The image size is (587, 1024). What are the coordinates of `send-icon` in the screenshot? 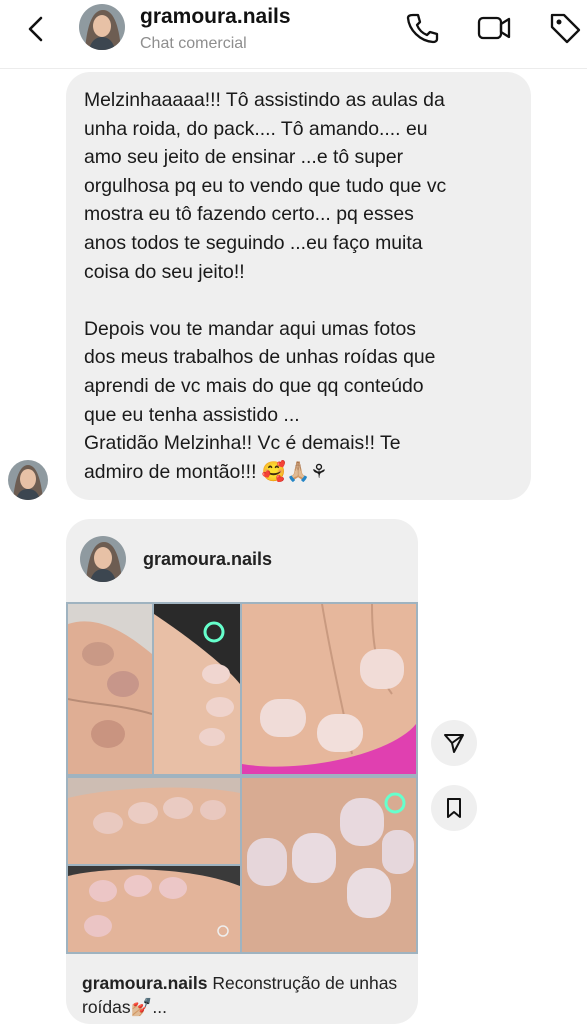 It's located at (454, 743).